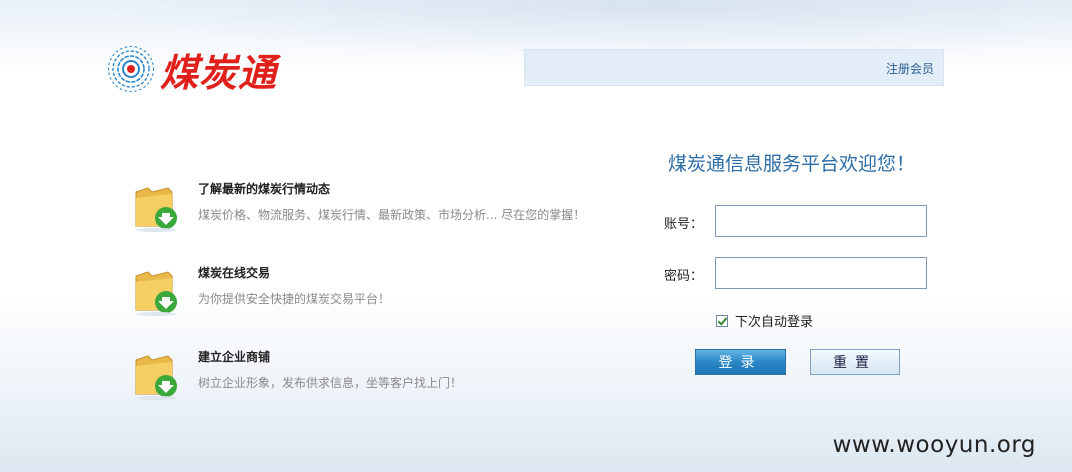  I want to click on remember-label: 下次自动登录, so click(774, 322).